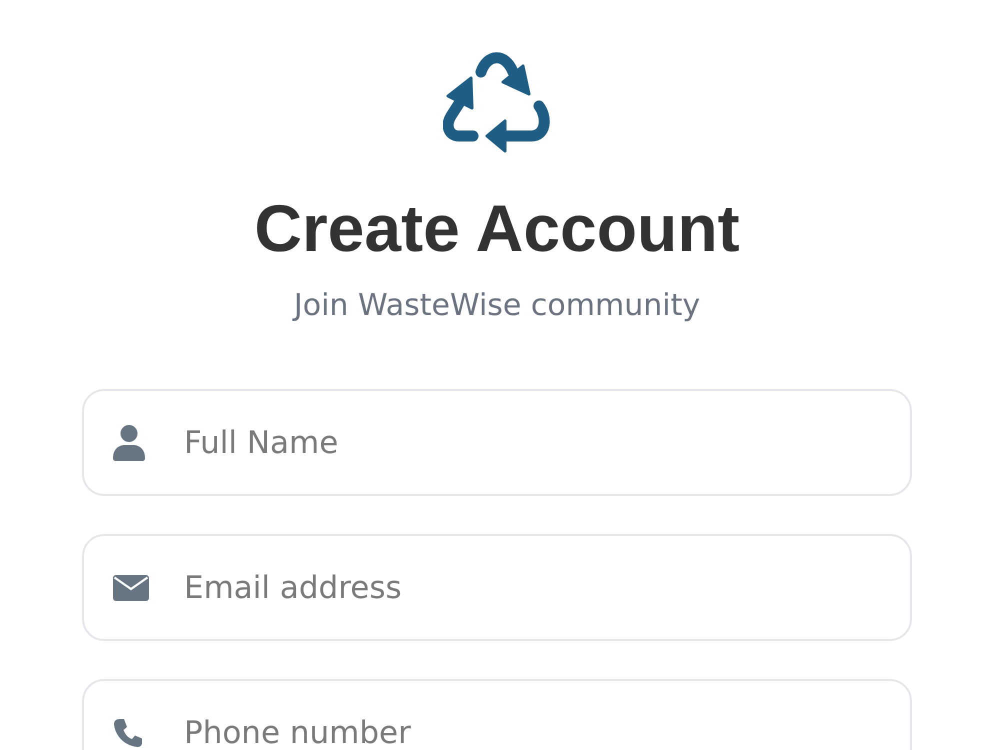 The width and height of the screenshot is (1000, 750). What do you see at coordinates (129, 442) in the screenshot?
I see `person-icon` at bounding box center [129, 442].